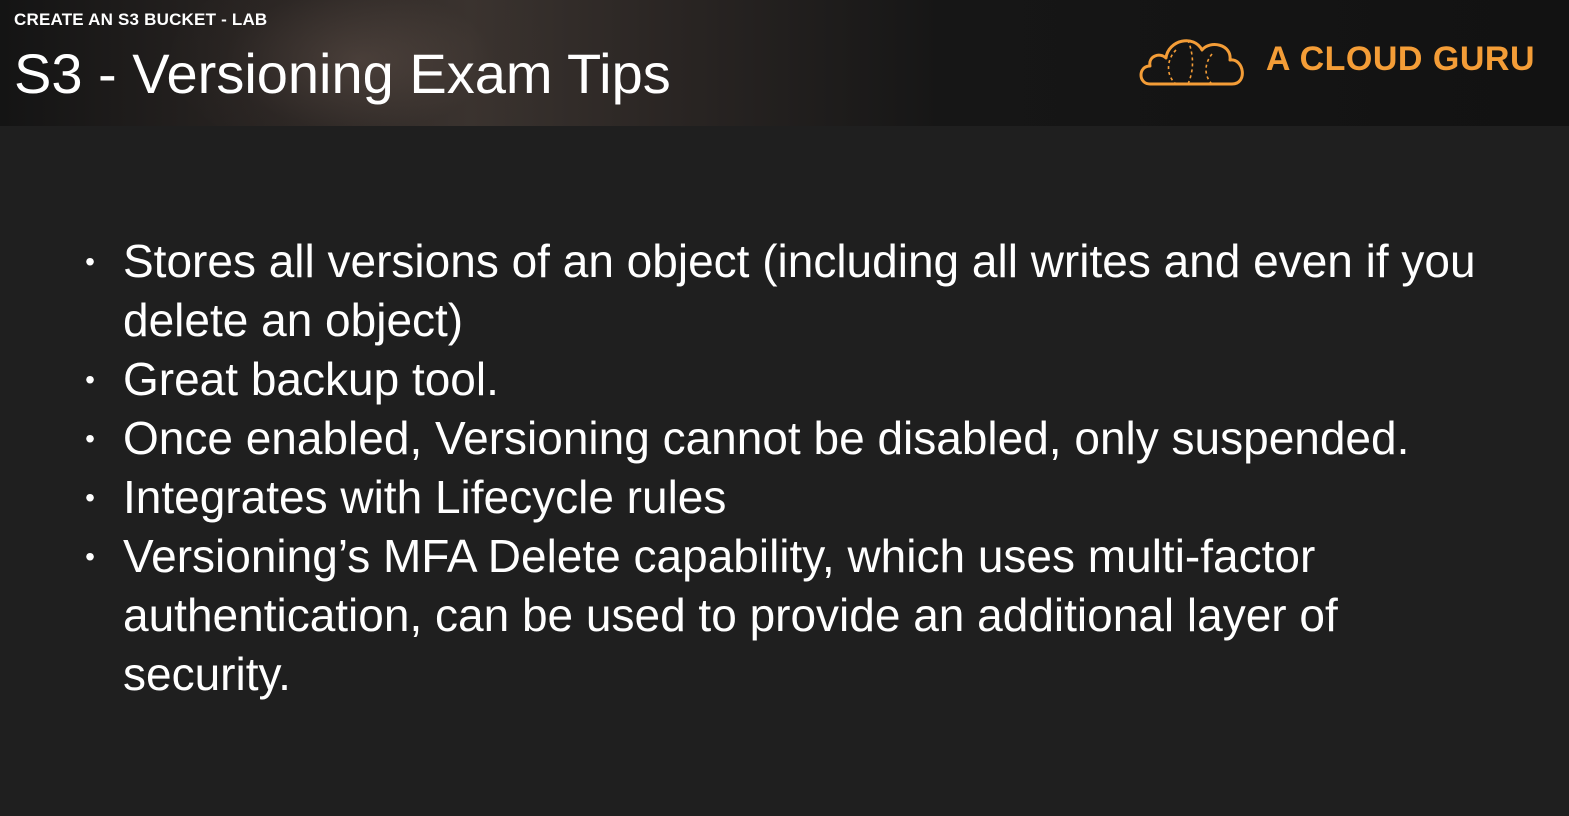 This screenshot has width=1569, height=816. Describe the element at coordinates (342, 73) in the screenshot. I see `slide-title: S3 - Versioning Exam Tips` at that location.